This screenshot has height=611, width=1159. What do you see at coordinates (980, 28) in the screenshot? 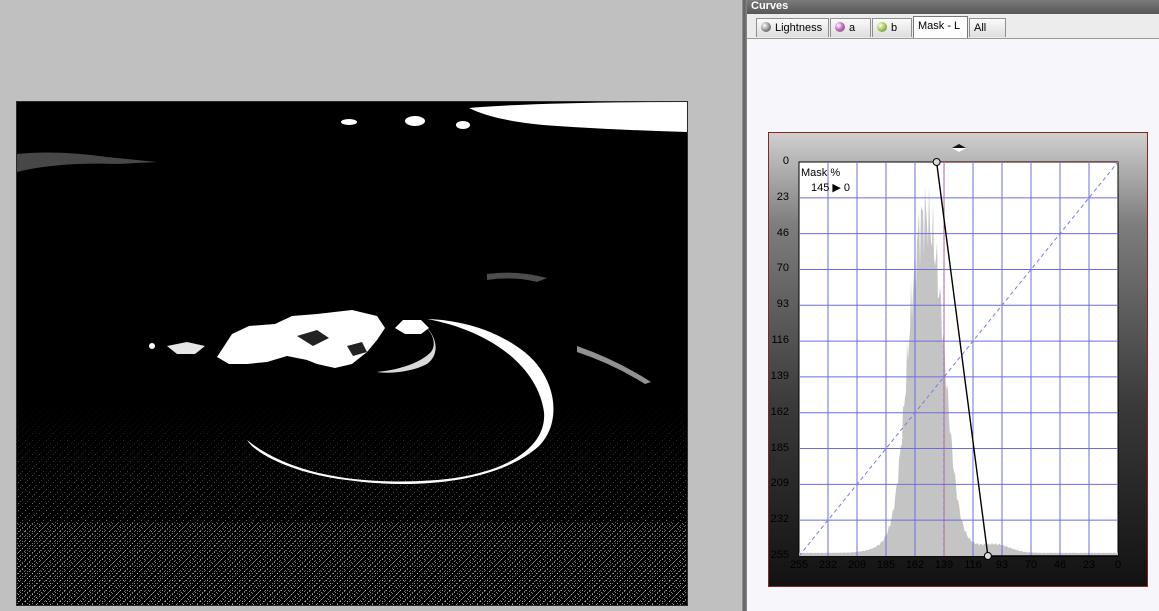
I see `tab-label: All` at bounding box center [980, 28].